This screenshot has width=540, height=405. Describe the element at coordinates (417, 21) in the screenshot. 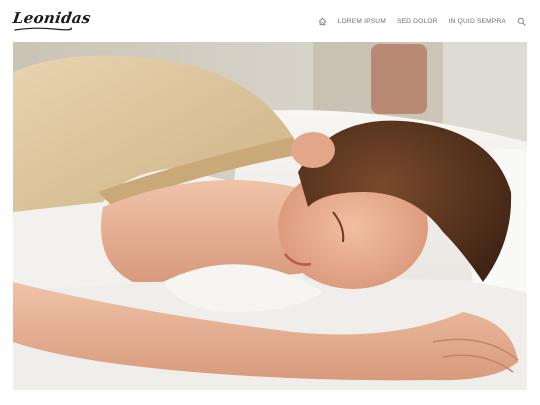

I see `nav-item-sed-dolor: SED DOLOR` at that location.